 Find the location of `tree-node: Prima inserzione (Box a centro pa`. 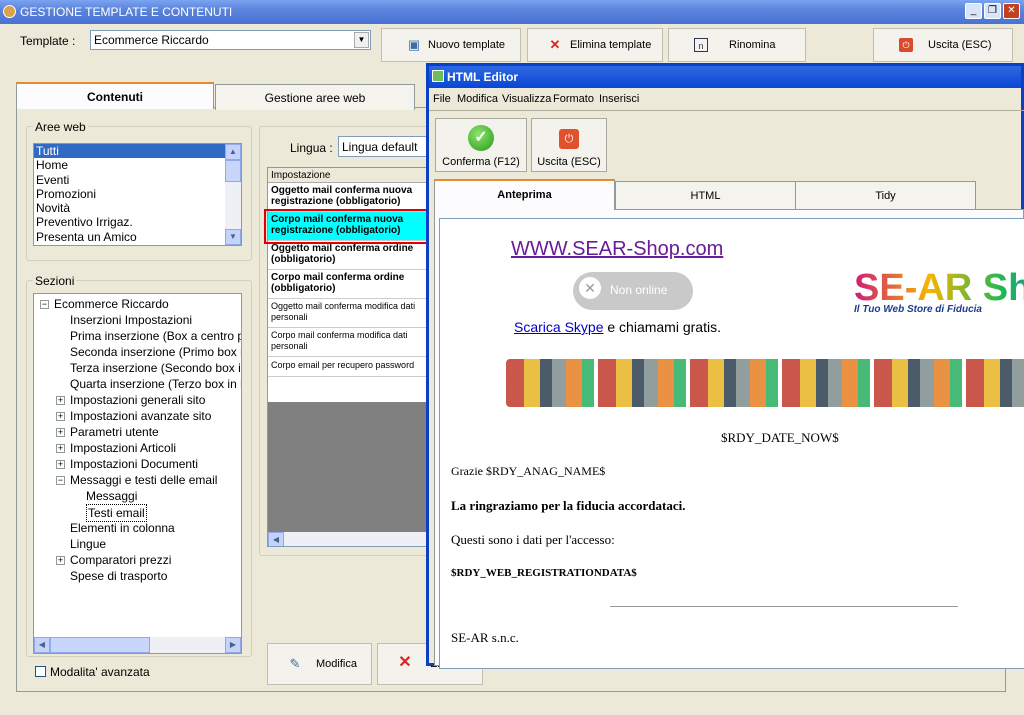

tree-node: Prima inserzione (Box a centro pa is located at coordinates (155, 336).